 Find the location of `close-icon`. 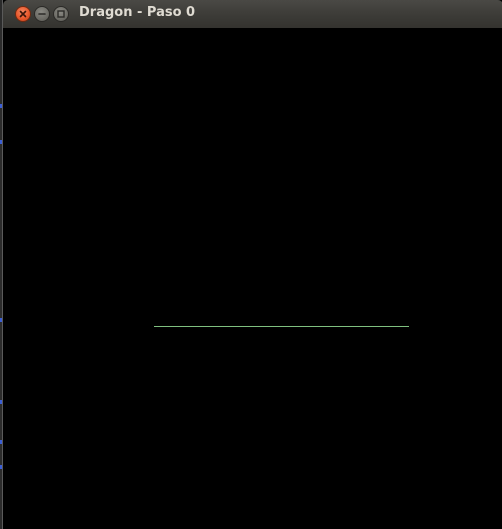

close-icon is located at coordinates (23, 14).